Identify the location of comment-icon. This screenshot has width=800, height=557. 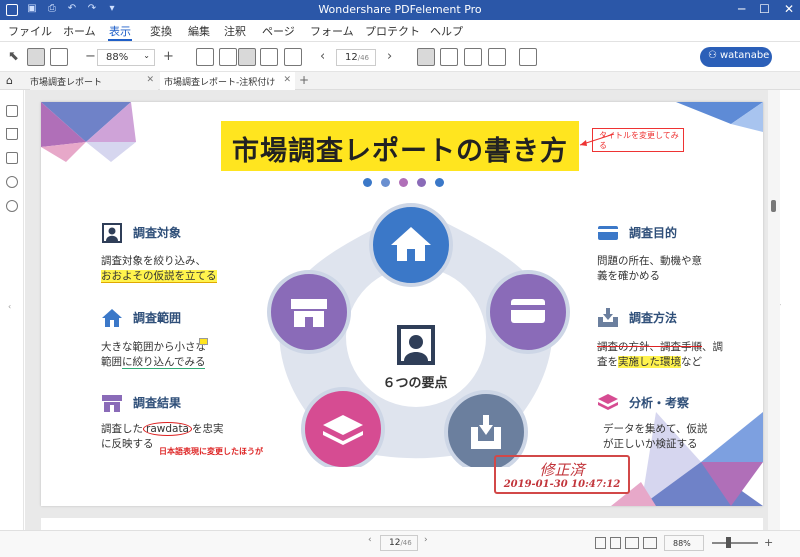
(12, 158).